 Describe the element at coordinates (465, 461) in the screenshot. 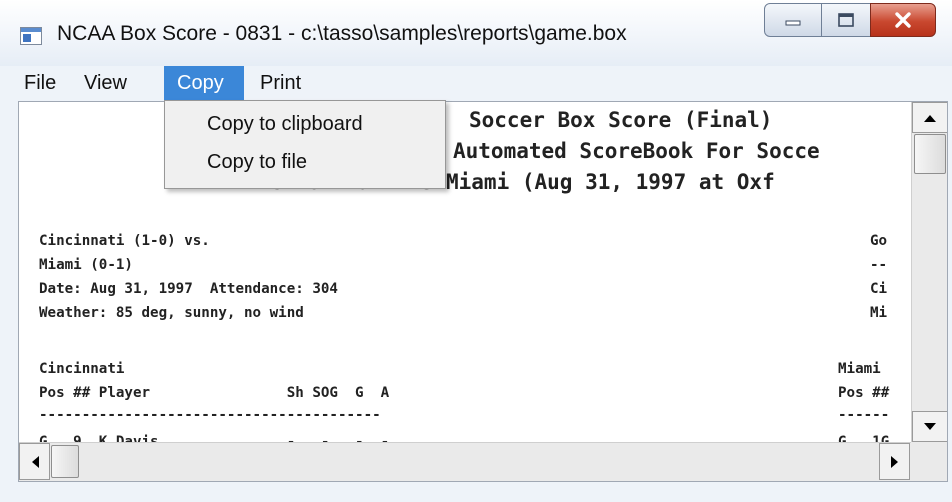

I see `horizontal-scrollbar` at that location.